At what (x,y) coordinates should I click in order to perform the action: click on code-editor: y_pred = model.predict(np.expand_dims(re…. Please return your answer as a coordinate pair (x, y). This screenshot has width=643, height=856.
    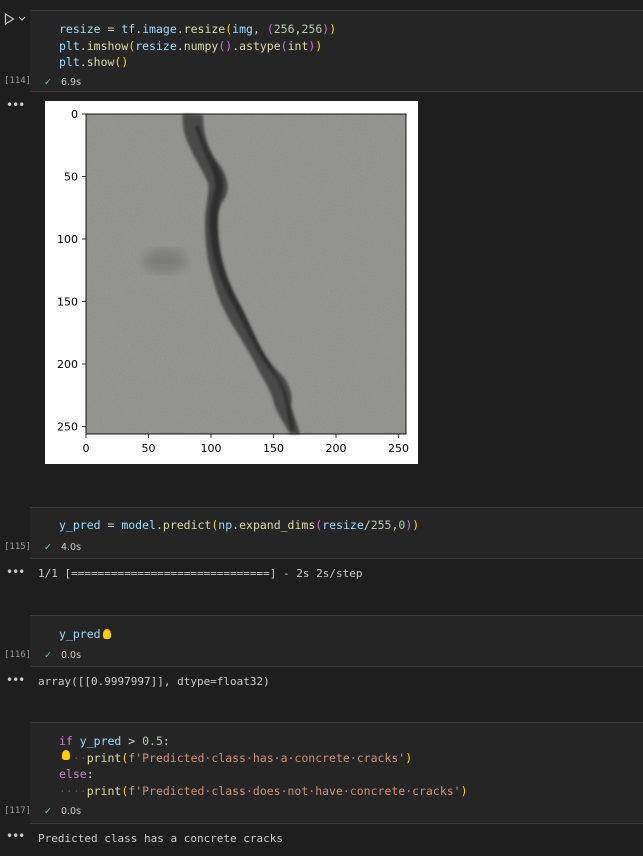
    Looking at the image, I should click on (239, 525).